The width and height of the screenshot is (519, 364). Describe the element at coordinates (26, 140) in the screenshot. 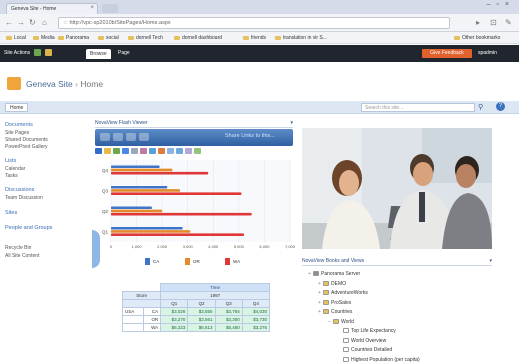

I see `quick-launch-sub: Shared Documents` at that location.